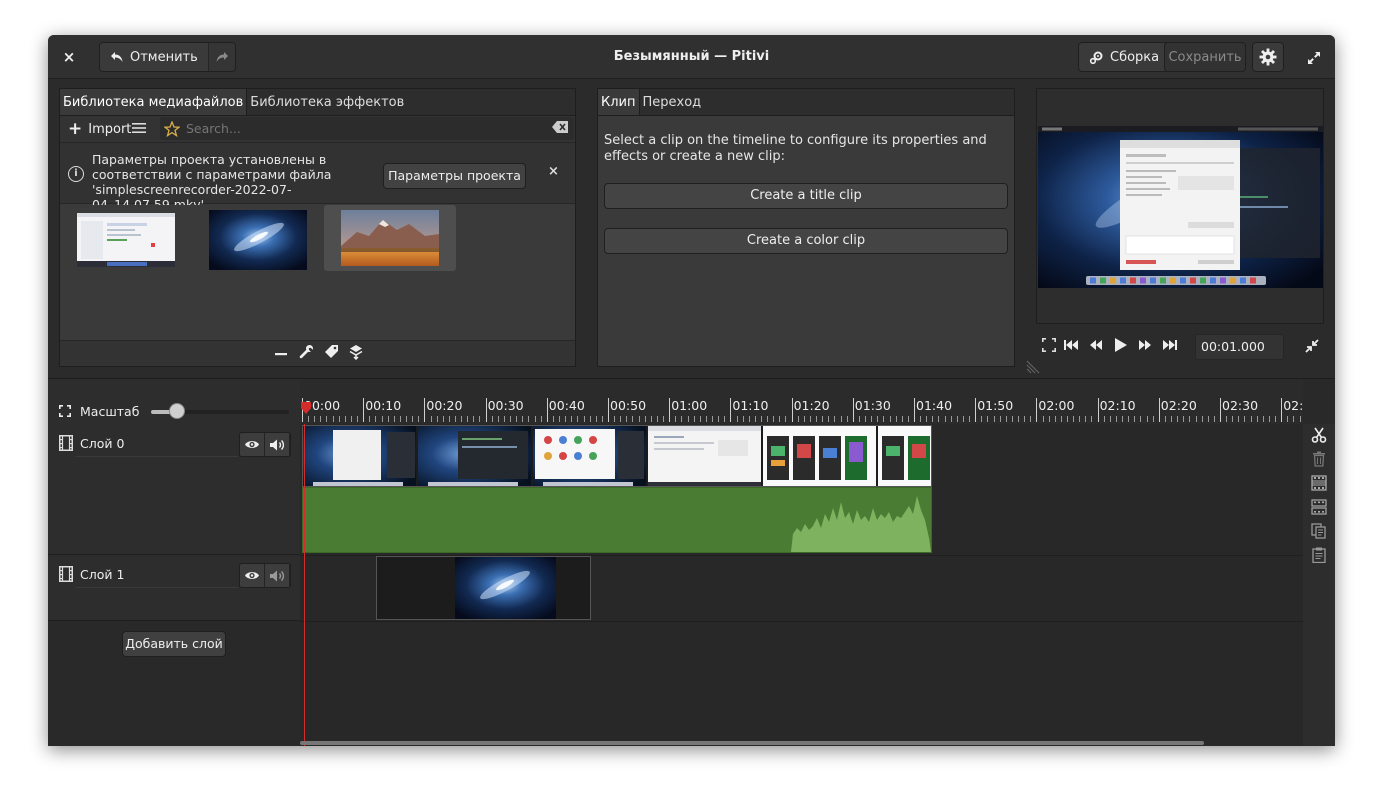 Image resolution: width=1383 pixels, height=808 pixels. Describe the element at coordinates (126, 240) in the screenshot. I see `media-item-screen-recording` at that location.